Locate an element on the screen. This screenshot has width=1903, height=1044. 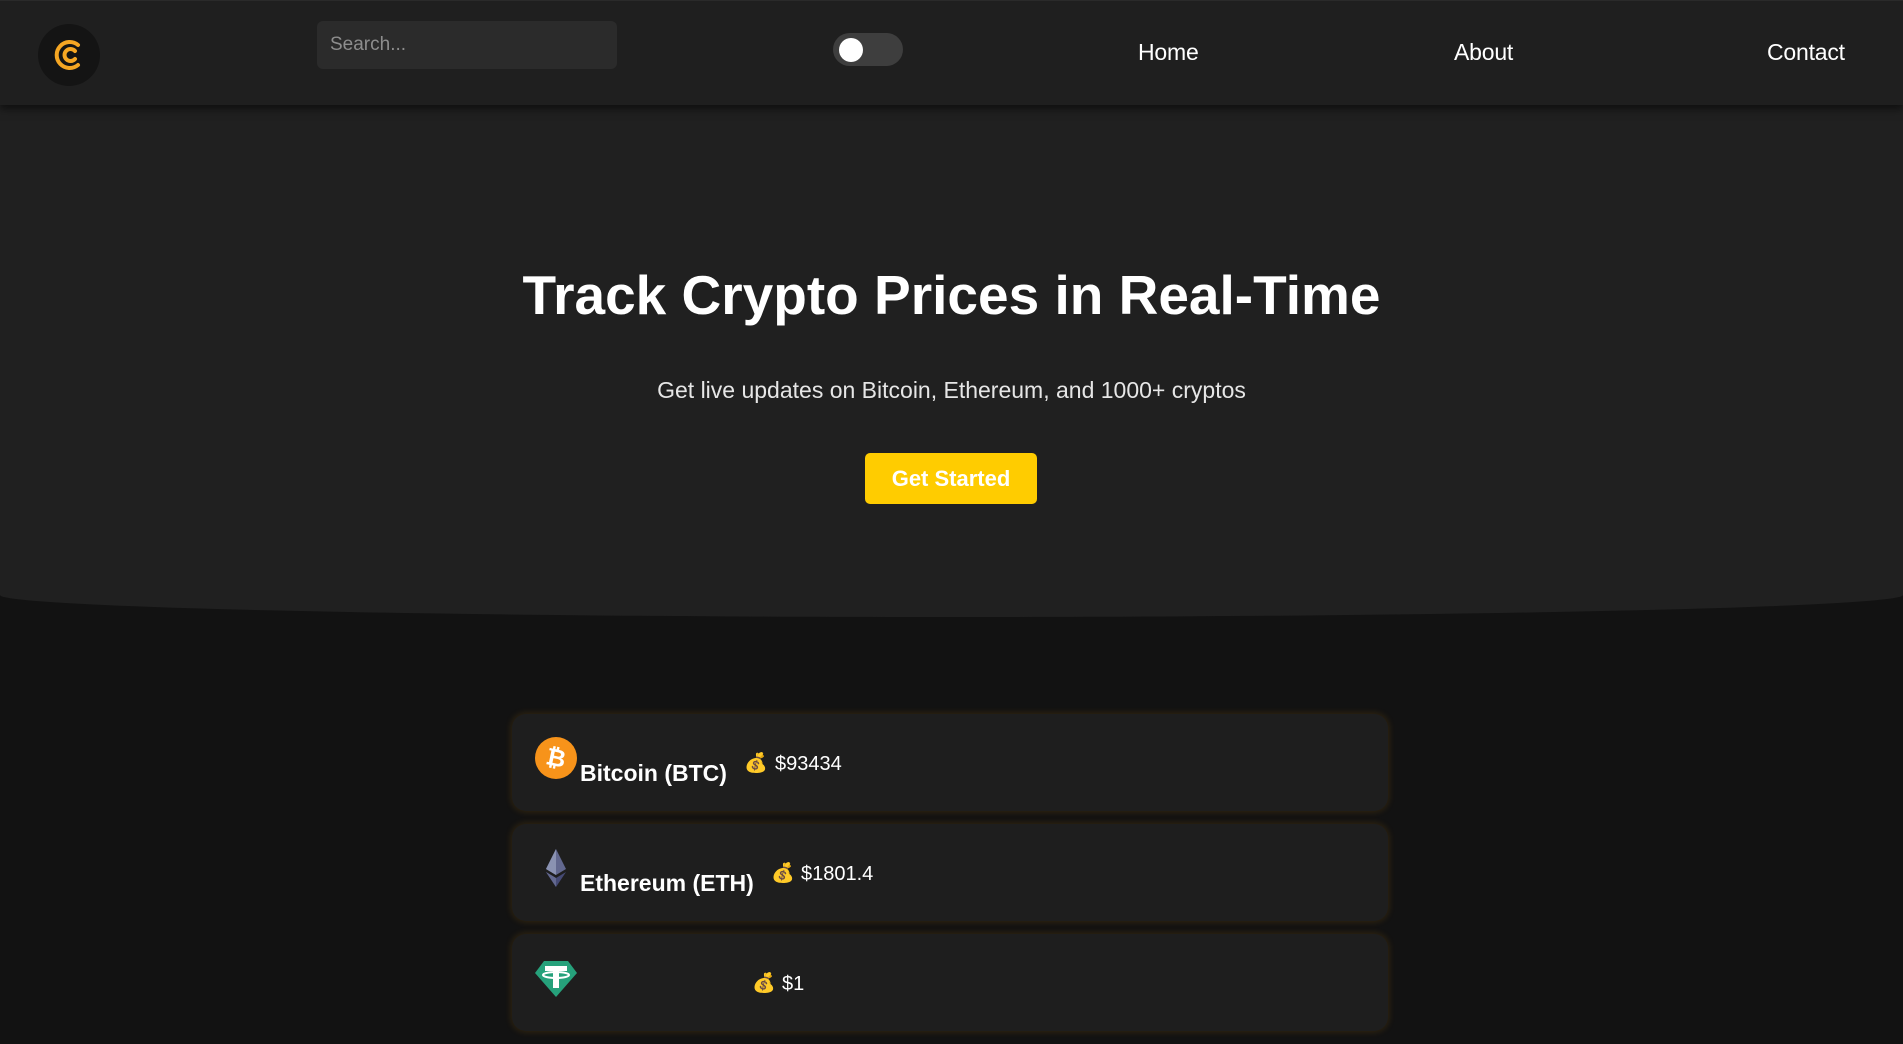
tether-icon is located at coordinates (556, 978).